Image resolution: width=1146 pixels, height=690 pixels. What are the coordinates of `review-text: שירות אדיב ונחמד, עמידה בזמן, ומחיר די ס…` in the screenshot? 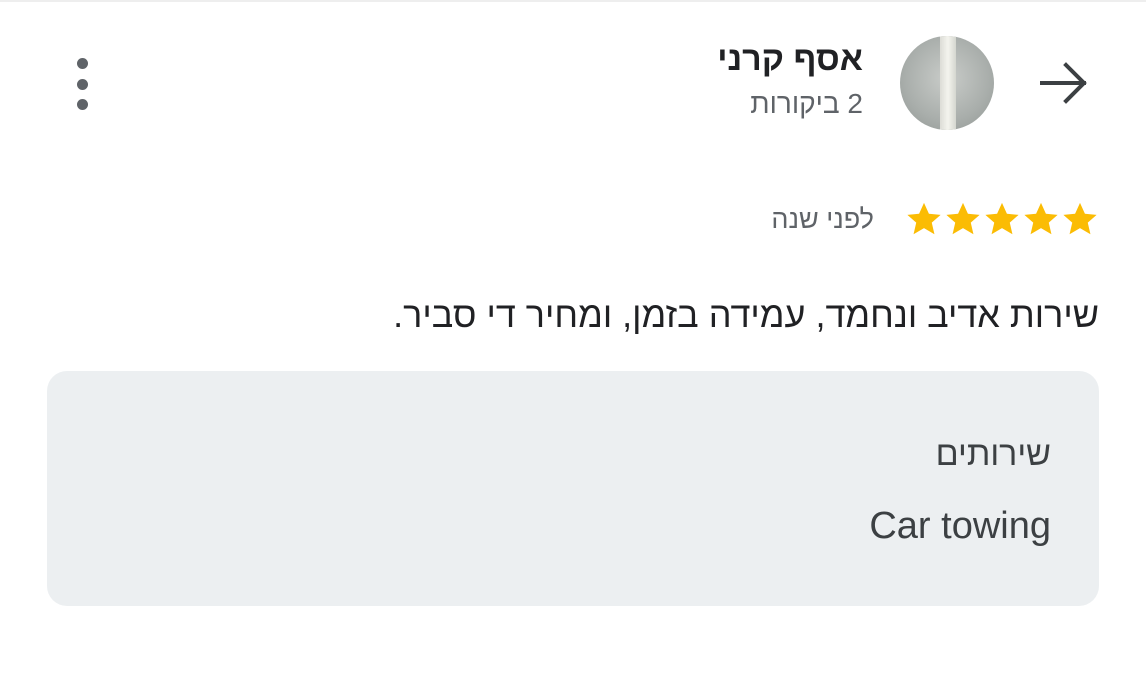 It's located at (746, 314).